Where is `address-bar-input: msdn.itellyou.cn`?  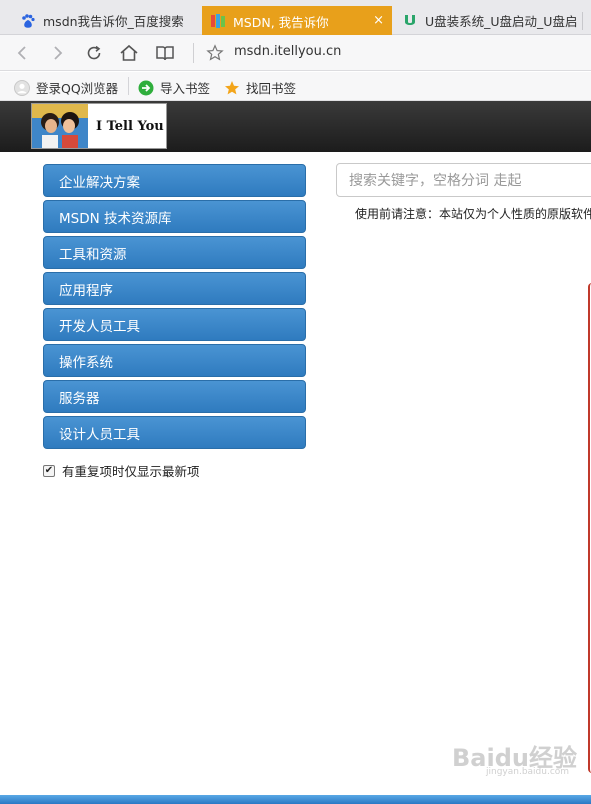
address-bar-input: msdn.itellyou.cn is located at coordinates (287, 51).